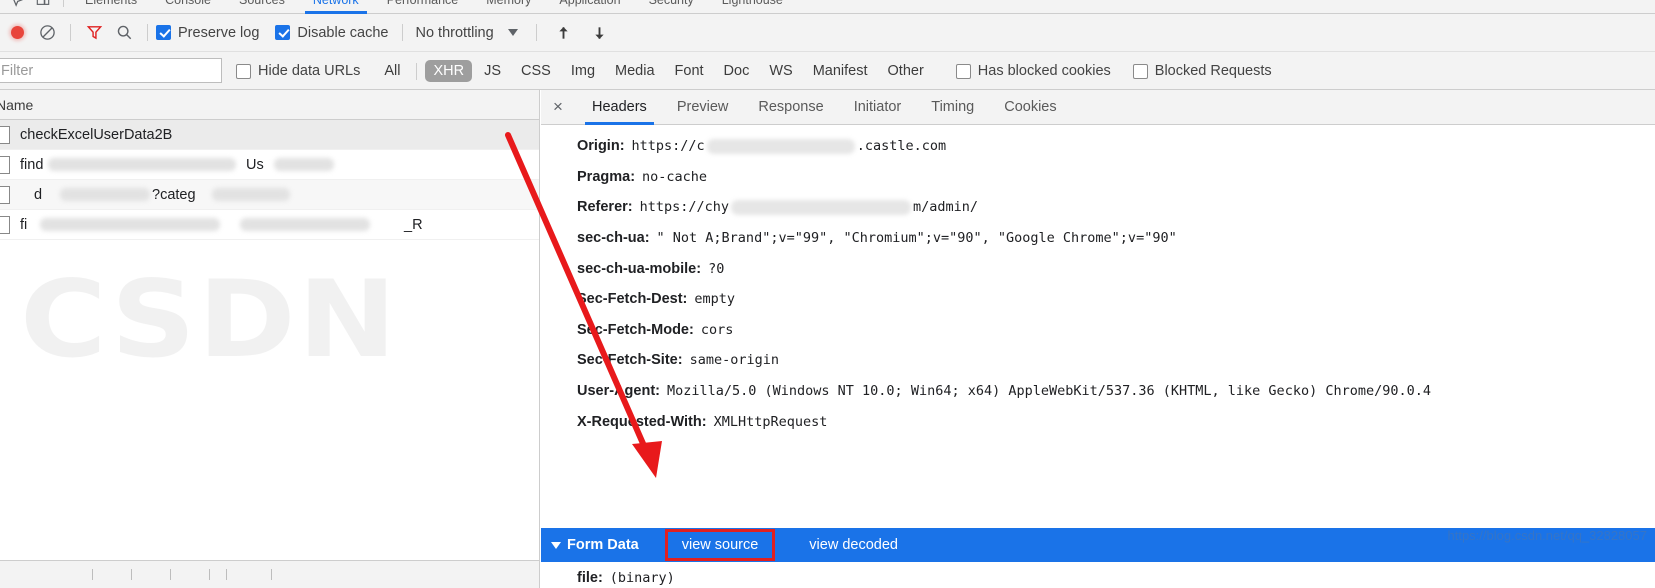  Describe the element at coordinates (392, 71) in the screenshot. I see `filter-type-all: All` at that location.